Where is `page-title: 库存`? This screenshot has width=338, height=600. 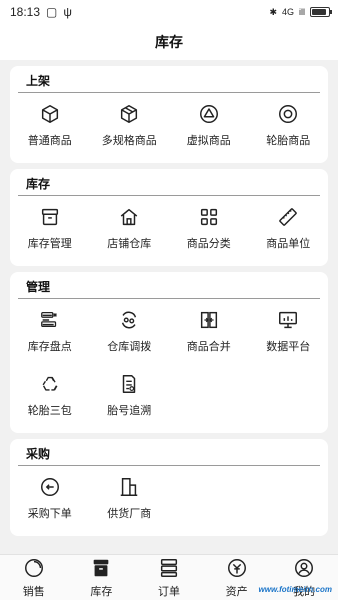
page-title: 库存 is located at coordinates (169, 42).